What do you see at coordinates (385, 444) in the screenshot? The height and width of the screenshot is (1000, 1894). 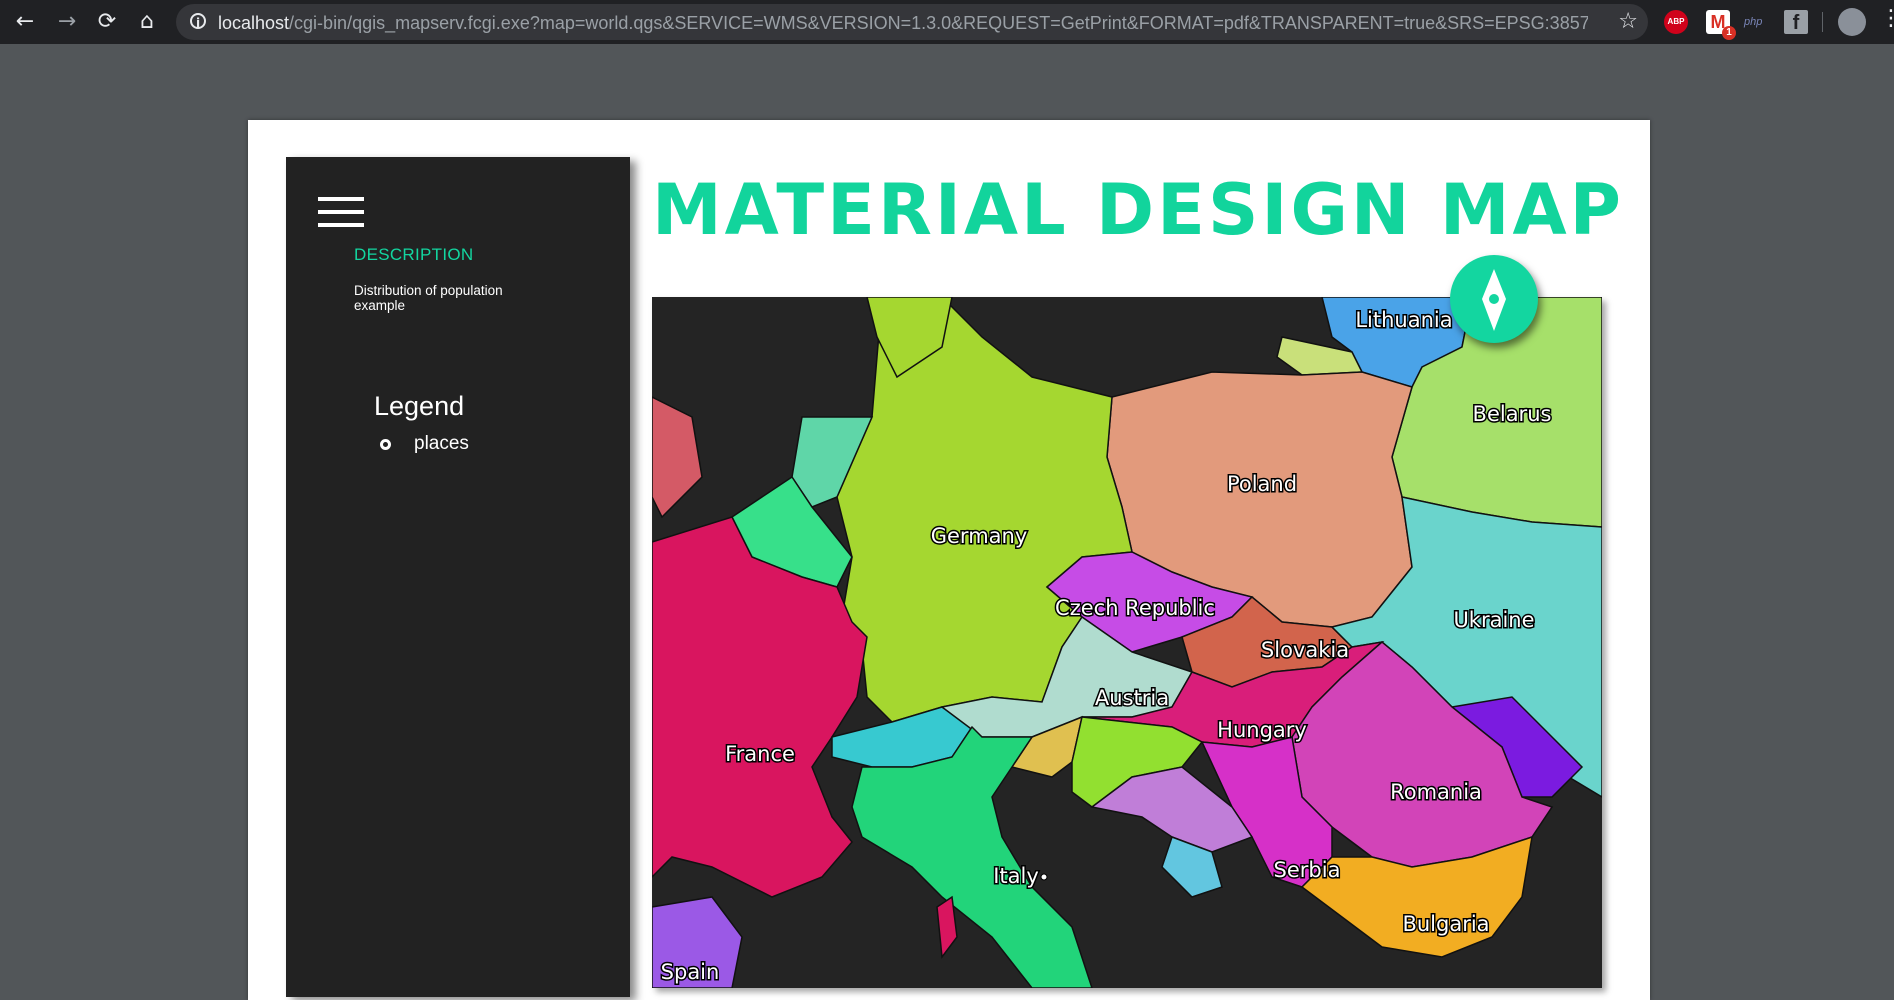 I see `place-point-icon` at bounding box center [385, 444].